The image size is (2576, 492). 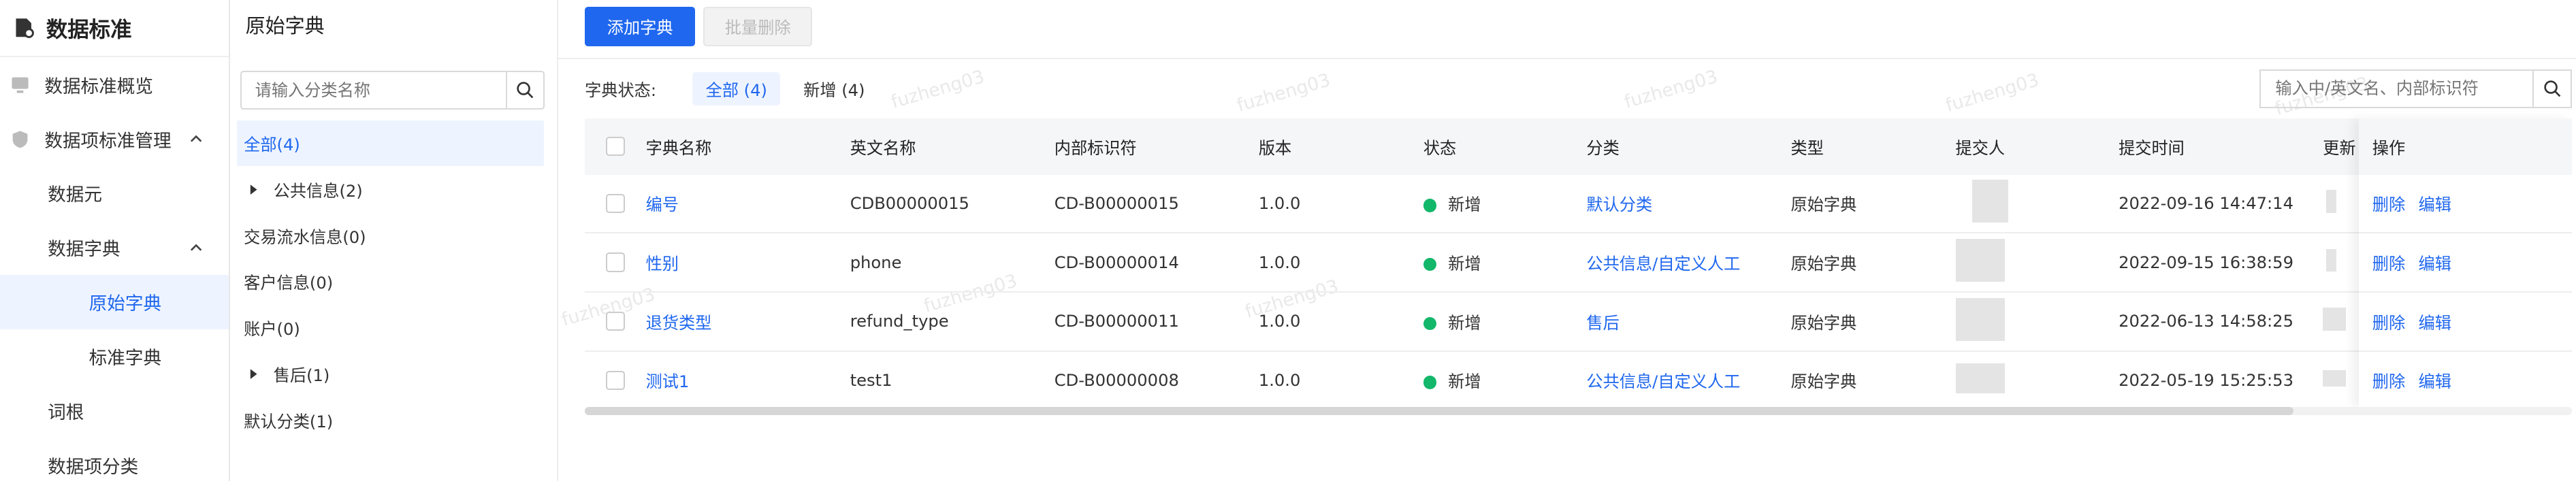 I want to click on tree-node-transaction: 交易流水信息(0), so click(x=390, y=235).